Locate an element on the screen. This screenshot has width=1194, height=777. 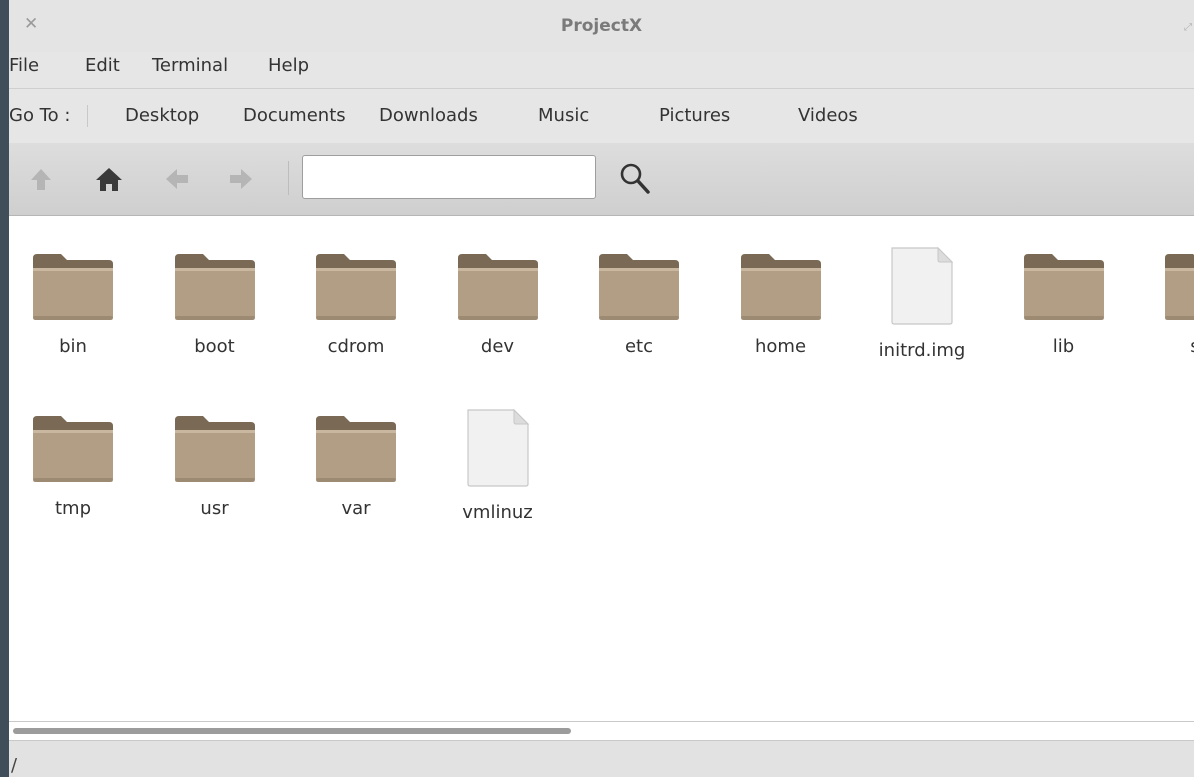
item-label: usr is located at coordinates (214, 508).